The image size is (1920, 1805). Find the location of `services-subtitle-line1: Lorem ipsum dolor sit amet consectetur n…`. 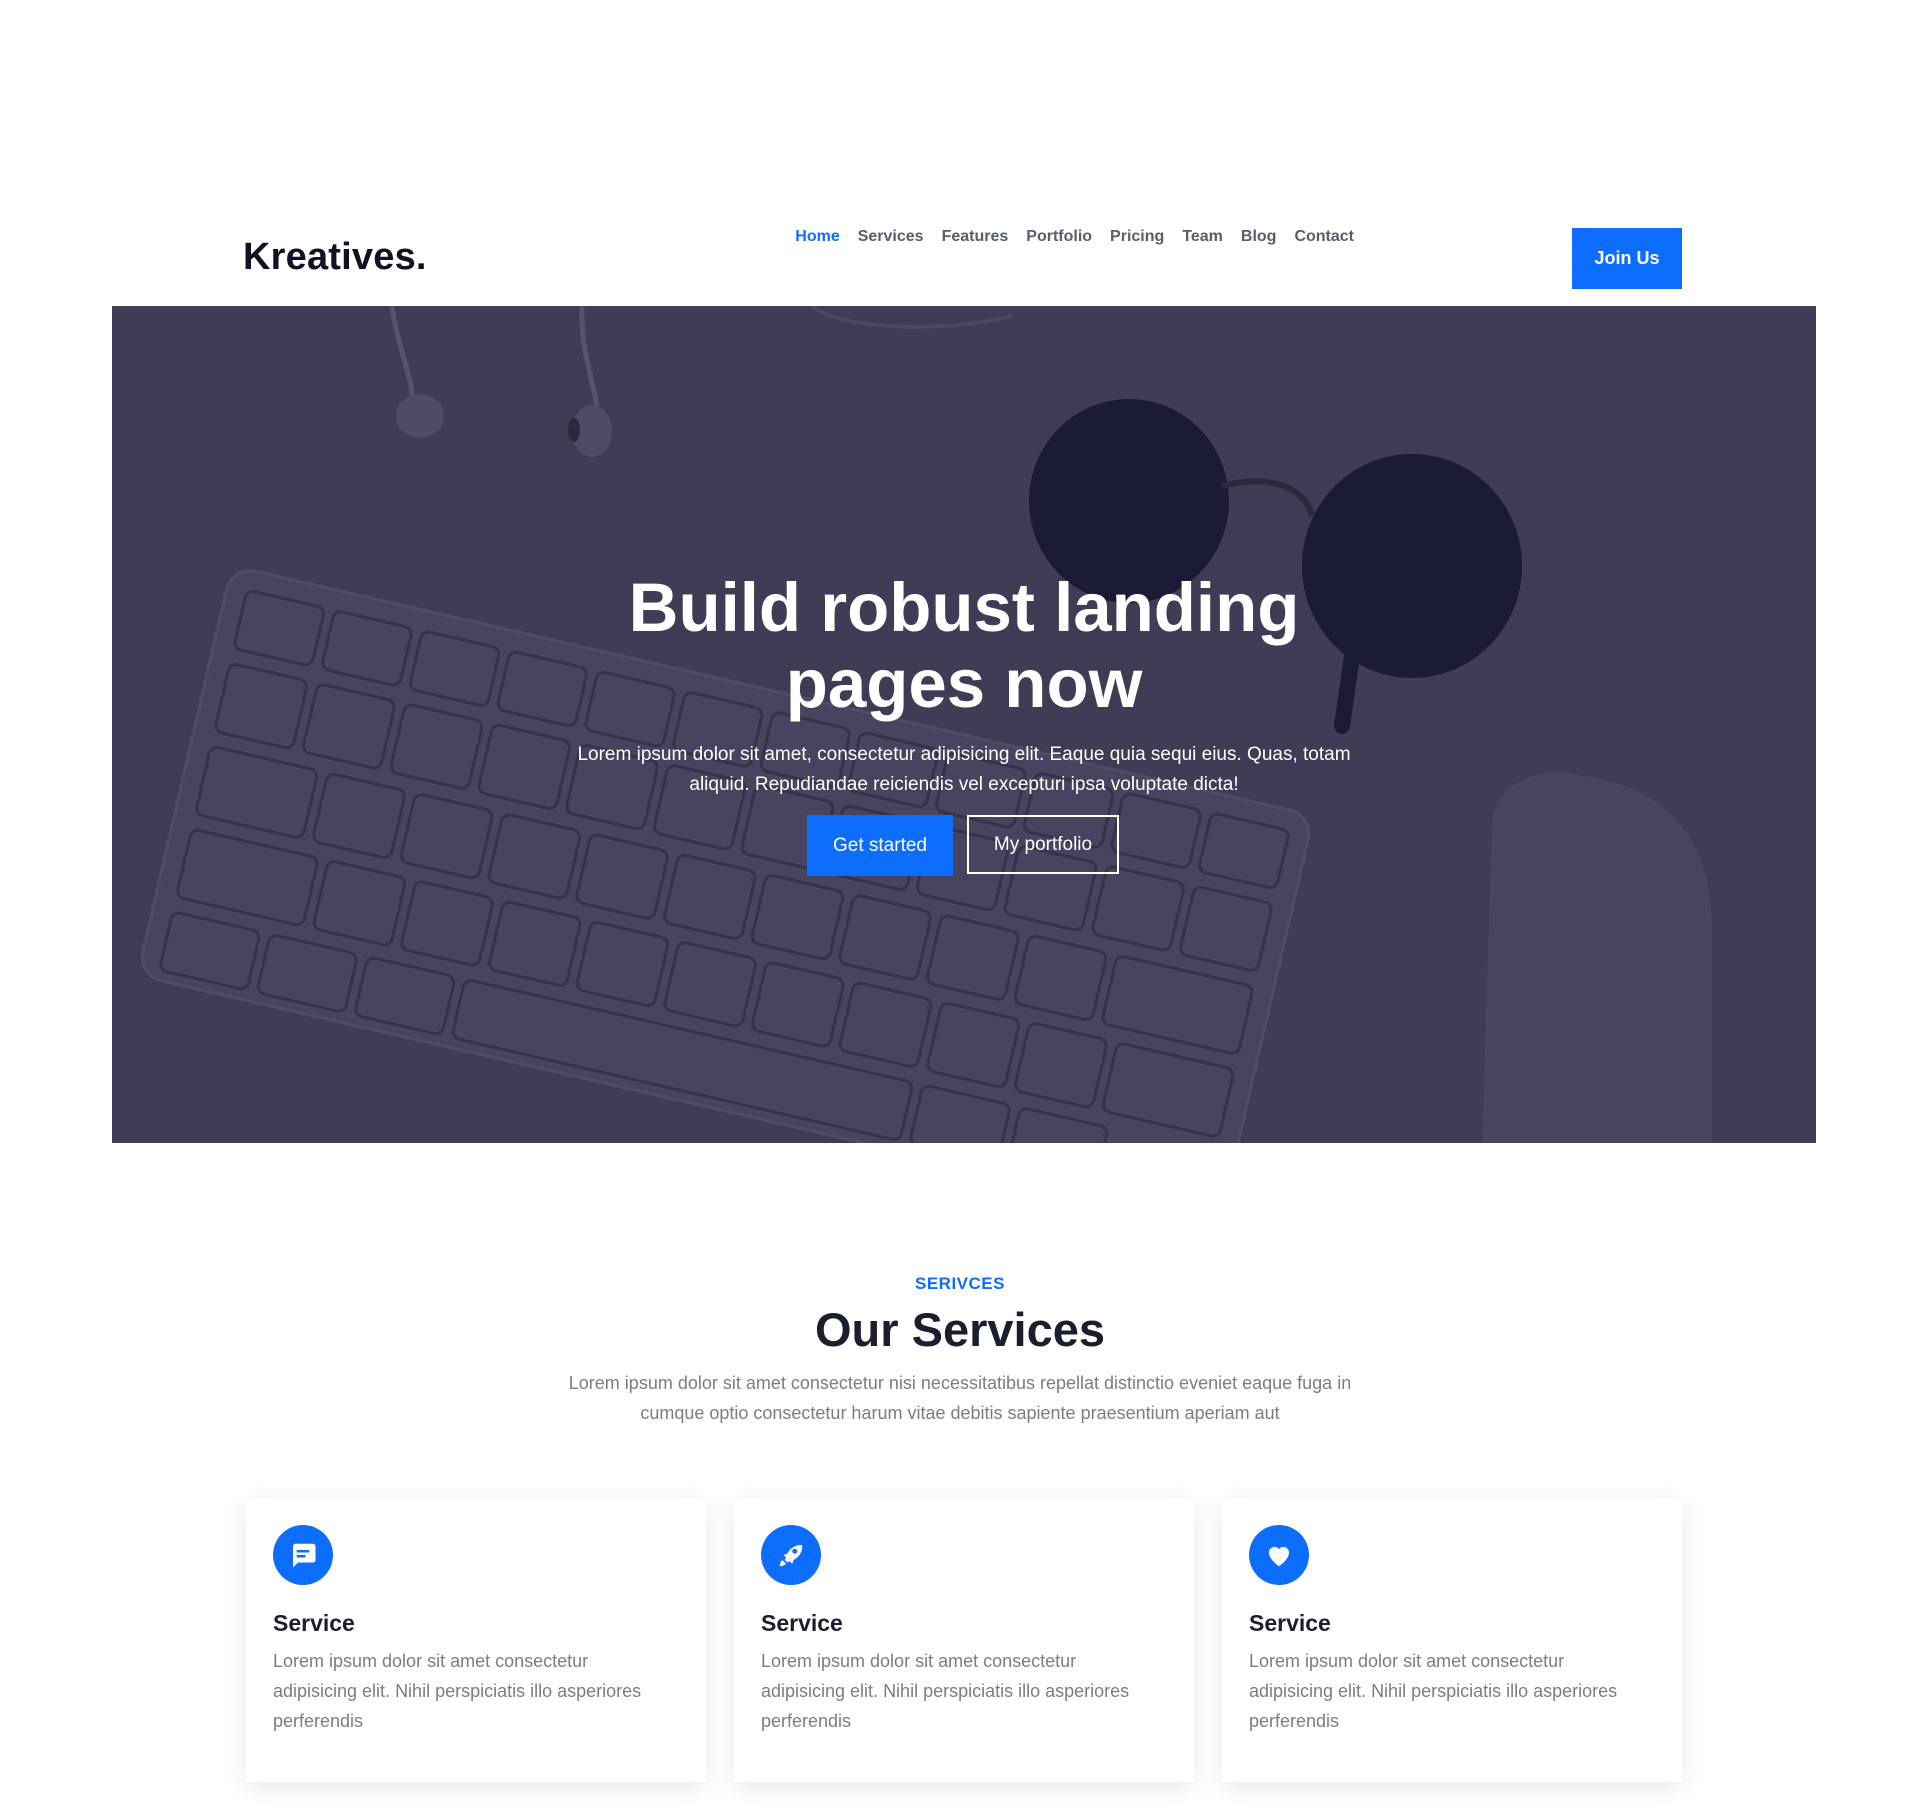

services-subtitle-line1: Lorem ipsum dolor sit amet consectetur n… is located at coordinates (960, 1383).